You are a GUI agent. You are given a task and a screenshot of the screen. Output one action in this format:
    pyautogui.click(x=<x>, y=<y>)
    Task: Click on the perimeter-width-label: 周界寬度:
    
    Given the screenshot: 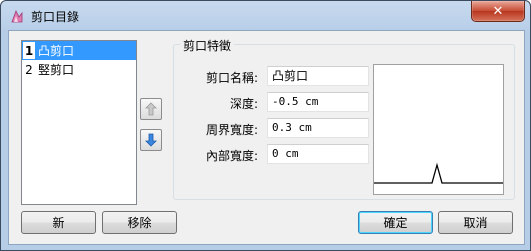 What is the action you would take?
    pyautogui.click(x=231, y=130)
    